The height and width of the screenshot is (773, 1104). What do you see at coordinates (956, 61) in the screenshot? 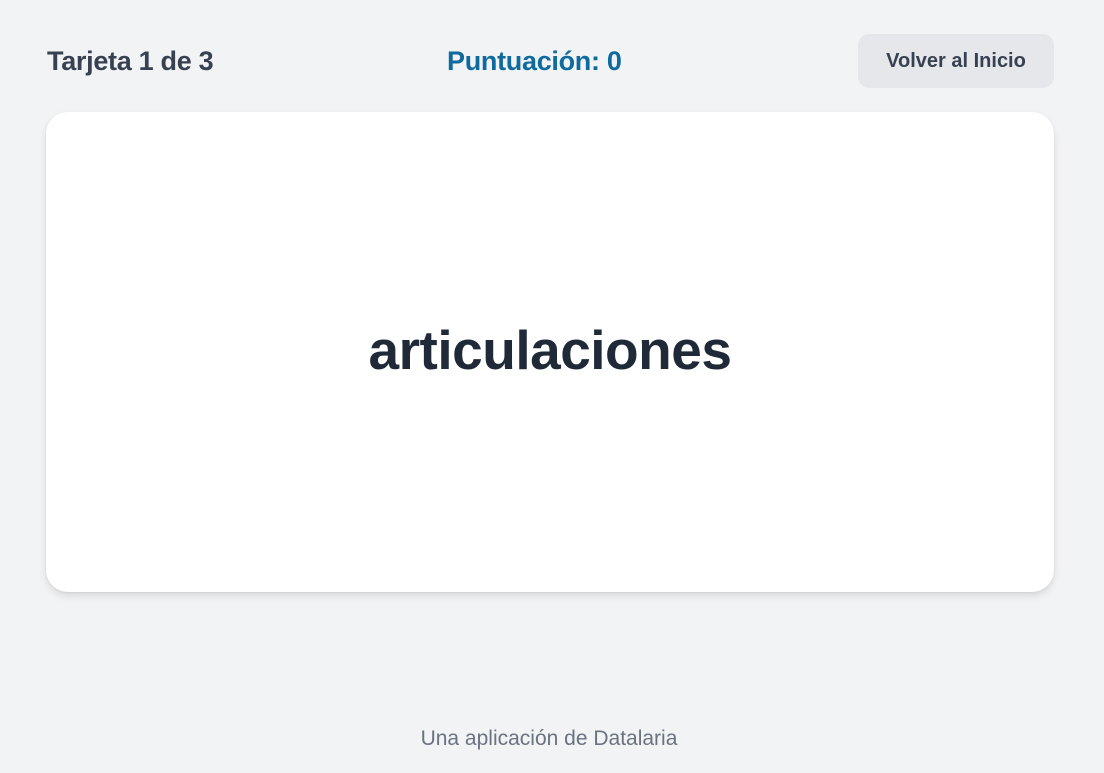
I see `back-home-button: Volver al Inicio` at bounding box center [956, 61].